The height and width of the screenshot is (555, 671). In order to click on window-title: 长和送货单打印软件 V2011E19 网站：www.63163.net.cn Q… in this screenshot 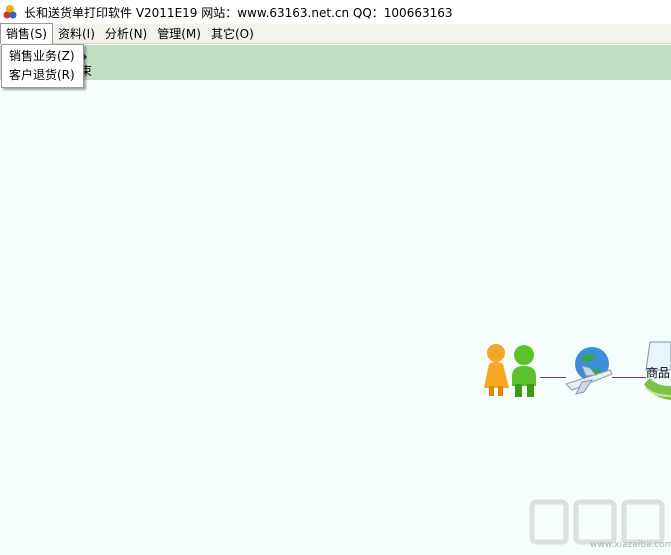, I will do `click(238, 12)`.